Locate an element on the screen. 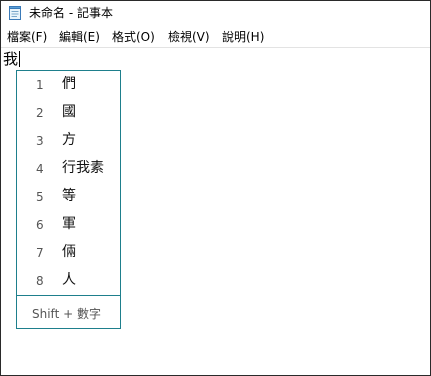  window-title: 未命名 - 記事本 is located at coordinates (71, 13).